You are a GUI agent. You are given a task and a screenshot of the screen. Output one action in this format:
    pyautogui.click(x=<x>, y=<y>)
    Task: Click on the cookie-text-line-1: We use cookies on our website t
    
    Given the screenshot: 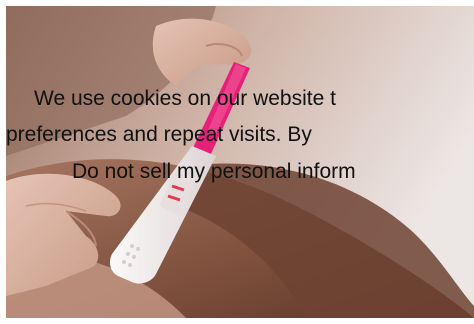 What is the action you would take?
    pyautogui.click(x=185, y=98)
    